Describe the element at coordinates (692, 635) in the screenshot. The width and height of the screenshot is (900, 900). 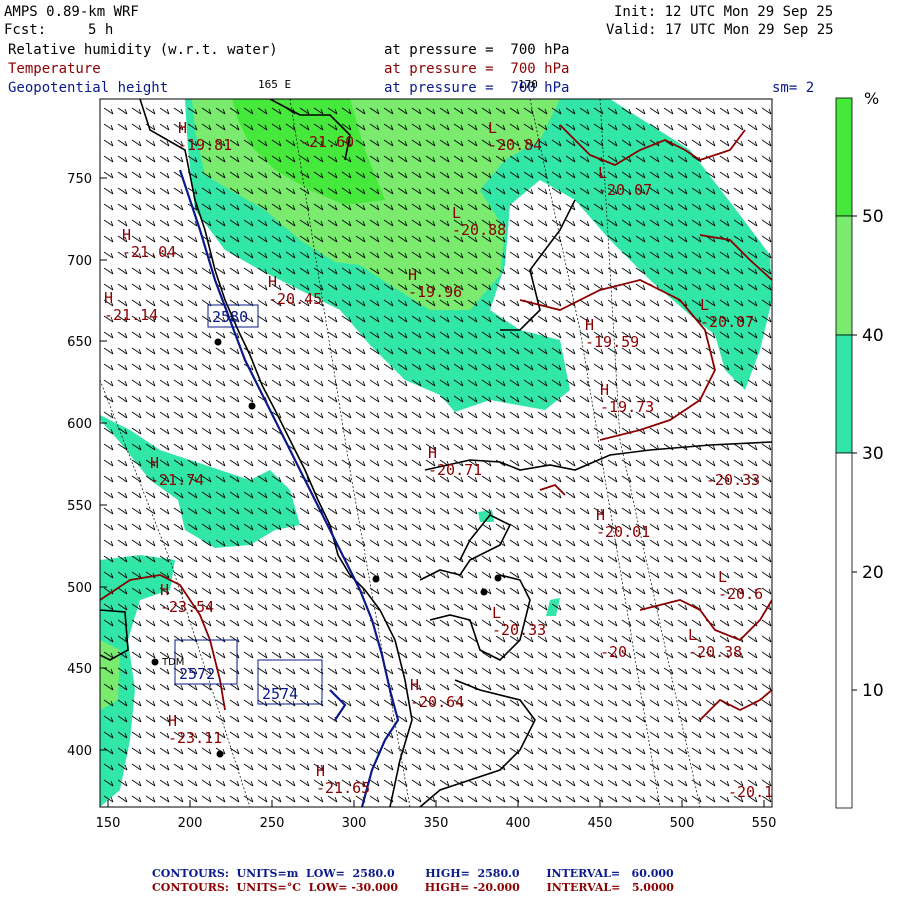
I see `temp-extremum-mark: L` at that location.